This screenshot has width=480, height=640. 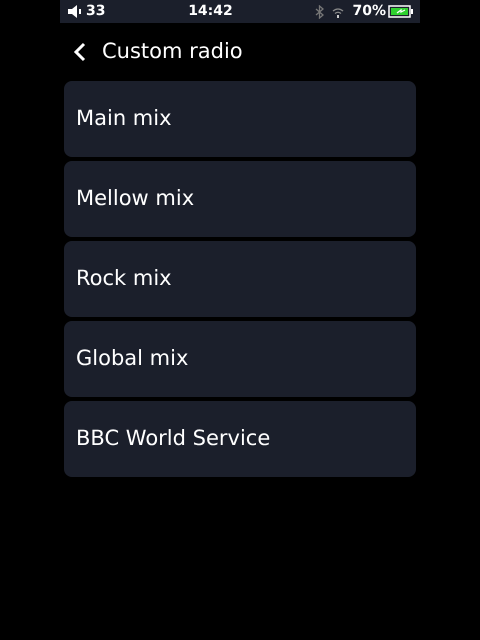 What do you see at coordinates (338, 12) in the screenshot?
I see `wifi-icon` at bounding box center [338, 12].